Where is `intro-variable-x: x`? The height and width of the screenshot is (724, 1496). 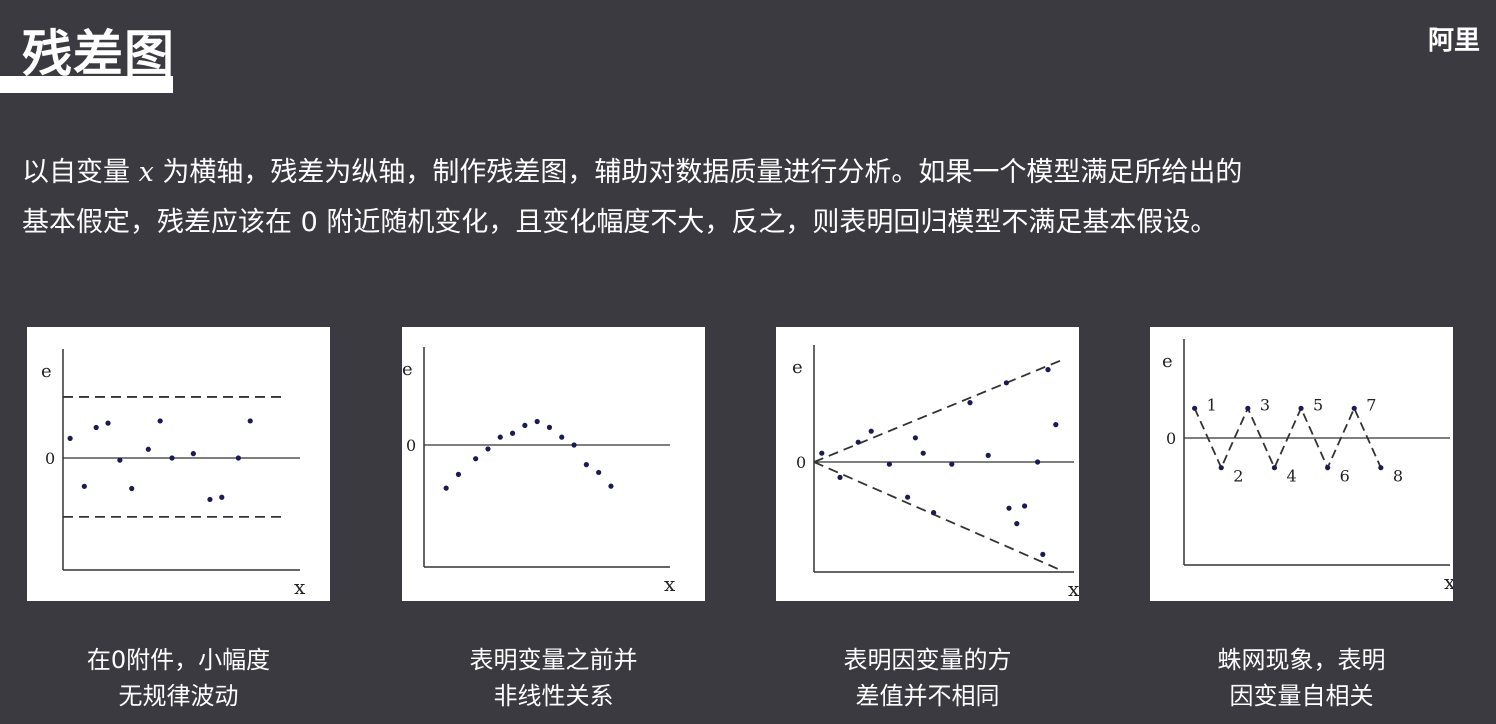
intro-variable-x: x is located at coordinates (146, 172).